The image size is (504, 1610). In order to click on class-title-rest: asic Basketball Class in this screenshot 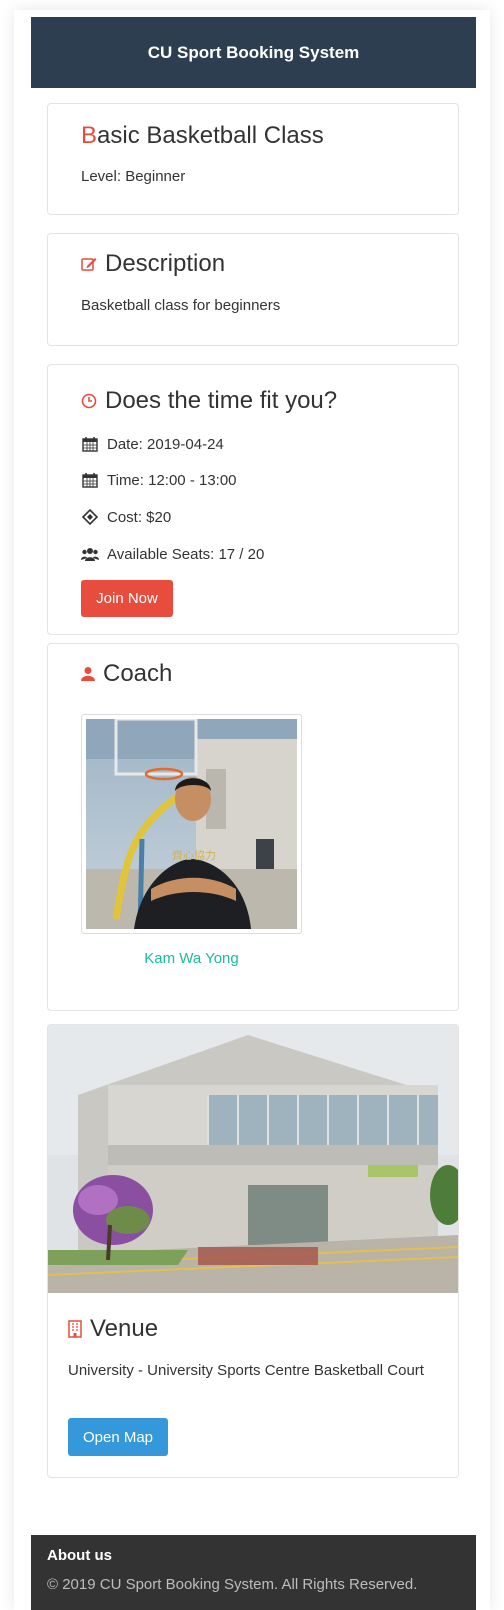, I will do `click(210, 135)`.